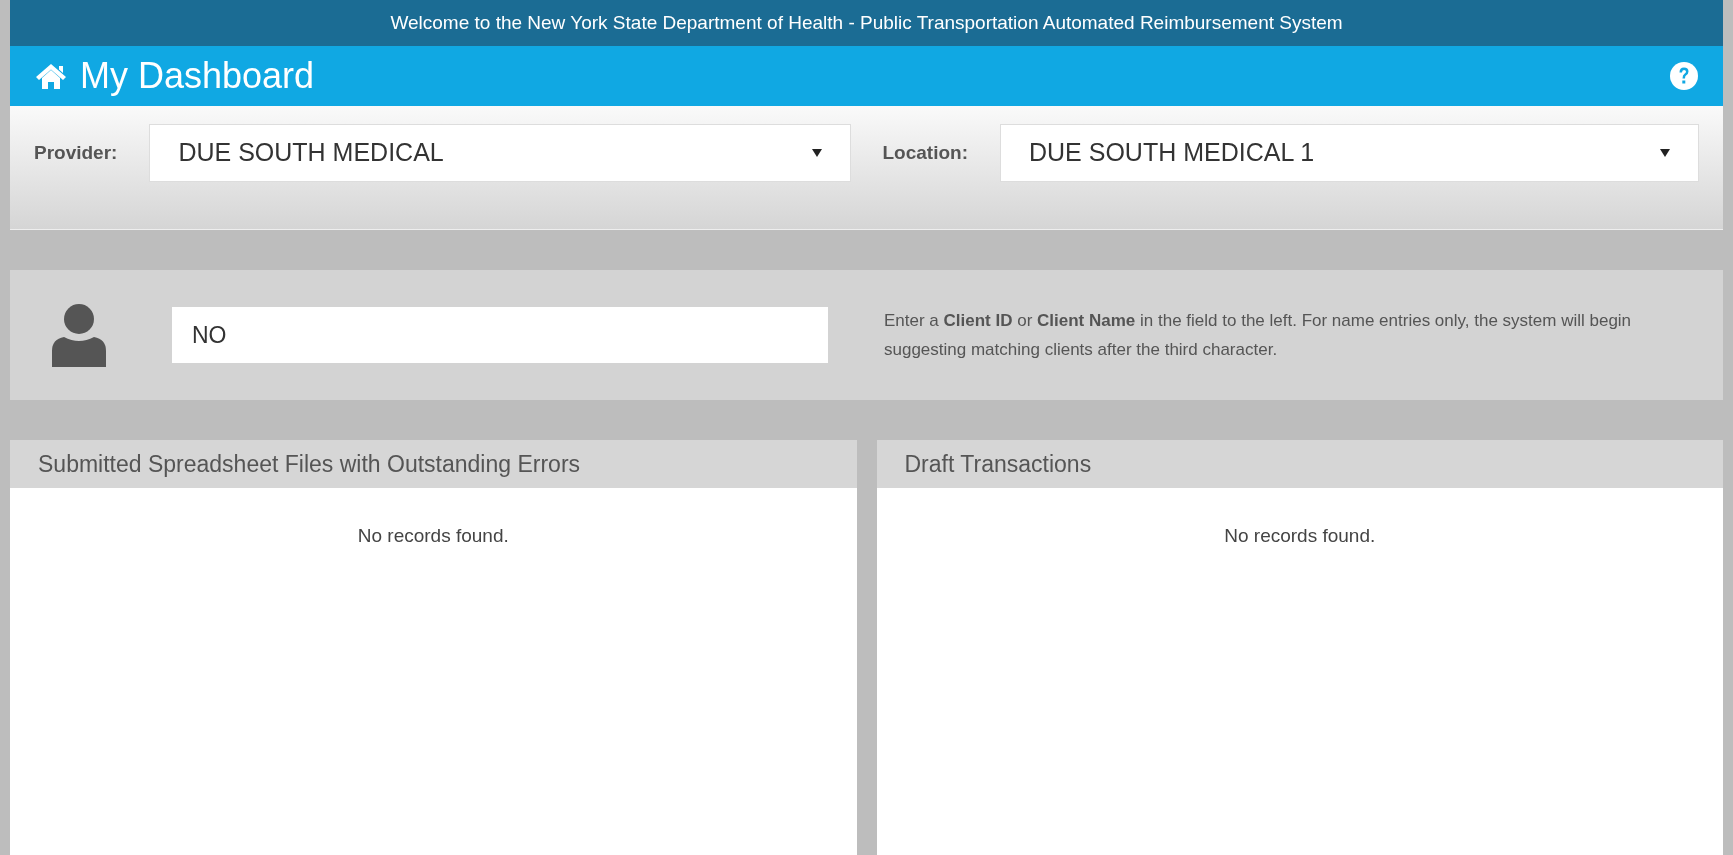 This screenshot has width=1733, height=855. What do you see at coordinates (500, 335) in the screenshot?
I see `client-search-field: NO` at bounding box center [500, 335].